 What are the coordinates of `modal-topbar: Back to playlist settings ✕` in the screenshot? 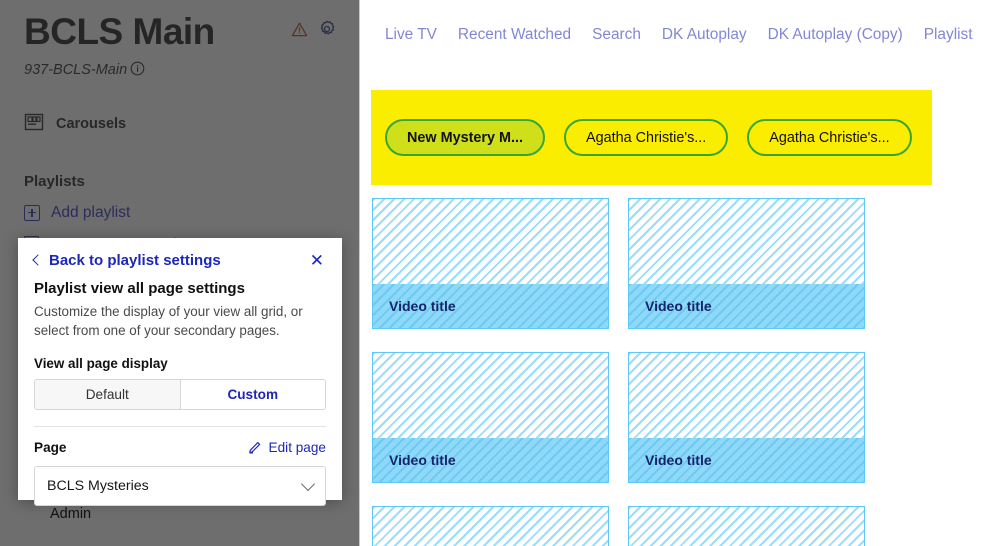 It's located at (179, 253).